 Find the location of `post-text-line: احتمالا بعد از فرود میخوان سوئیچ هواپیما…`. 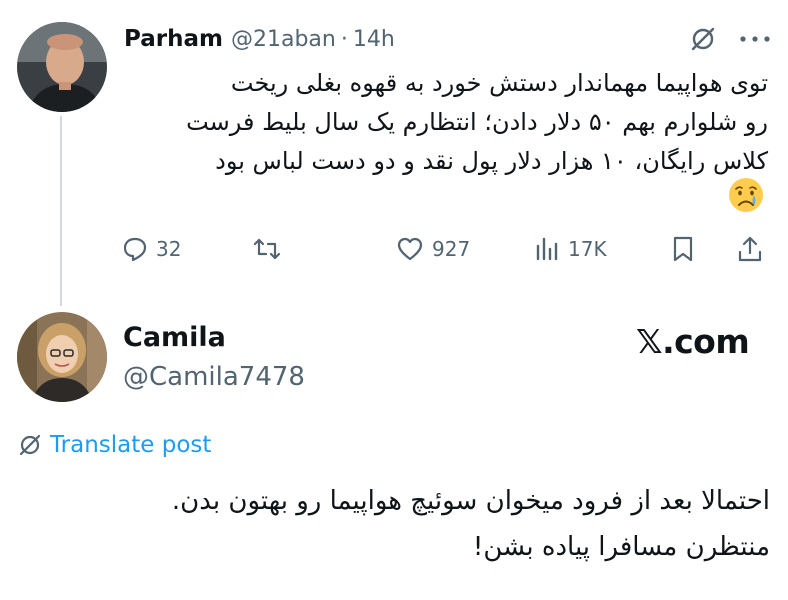

post-text-line: احتمالا بعد از فرود میخوان سوئیچ هواپیما… is located at coordinates (470, 501).